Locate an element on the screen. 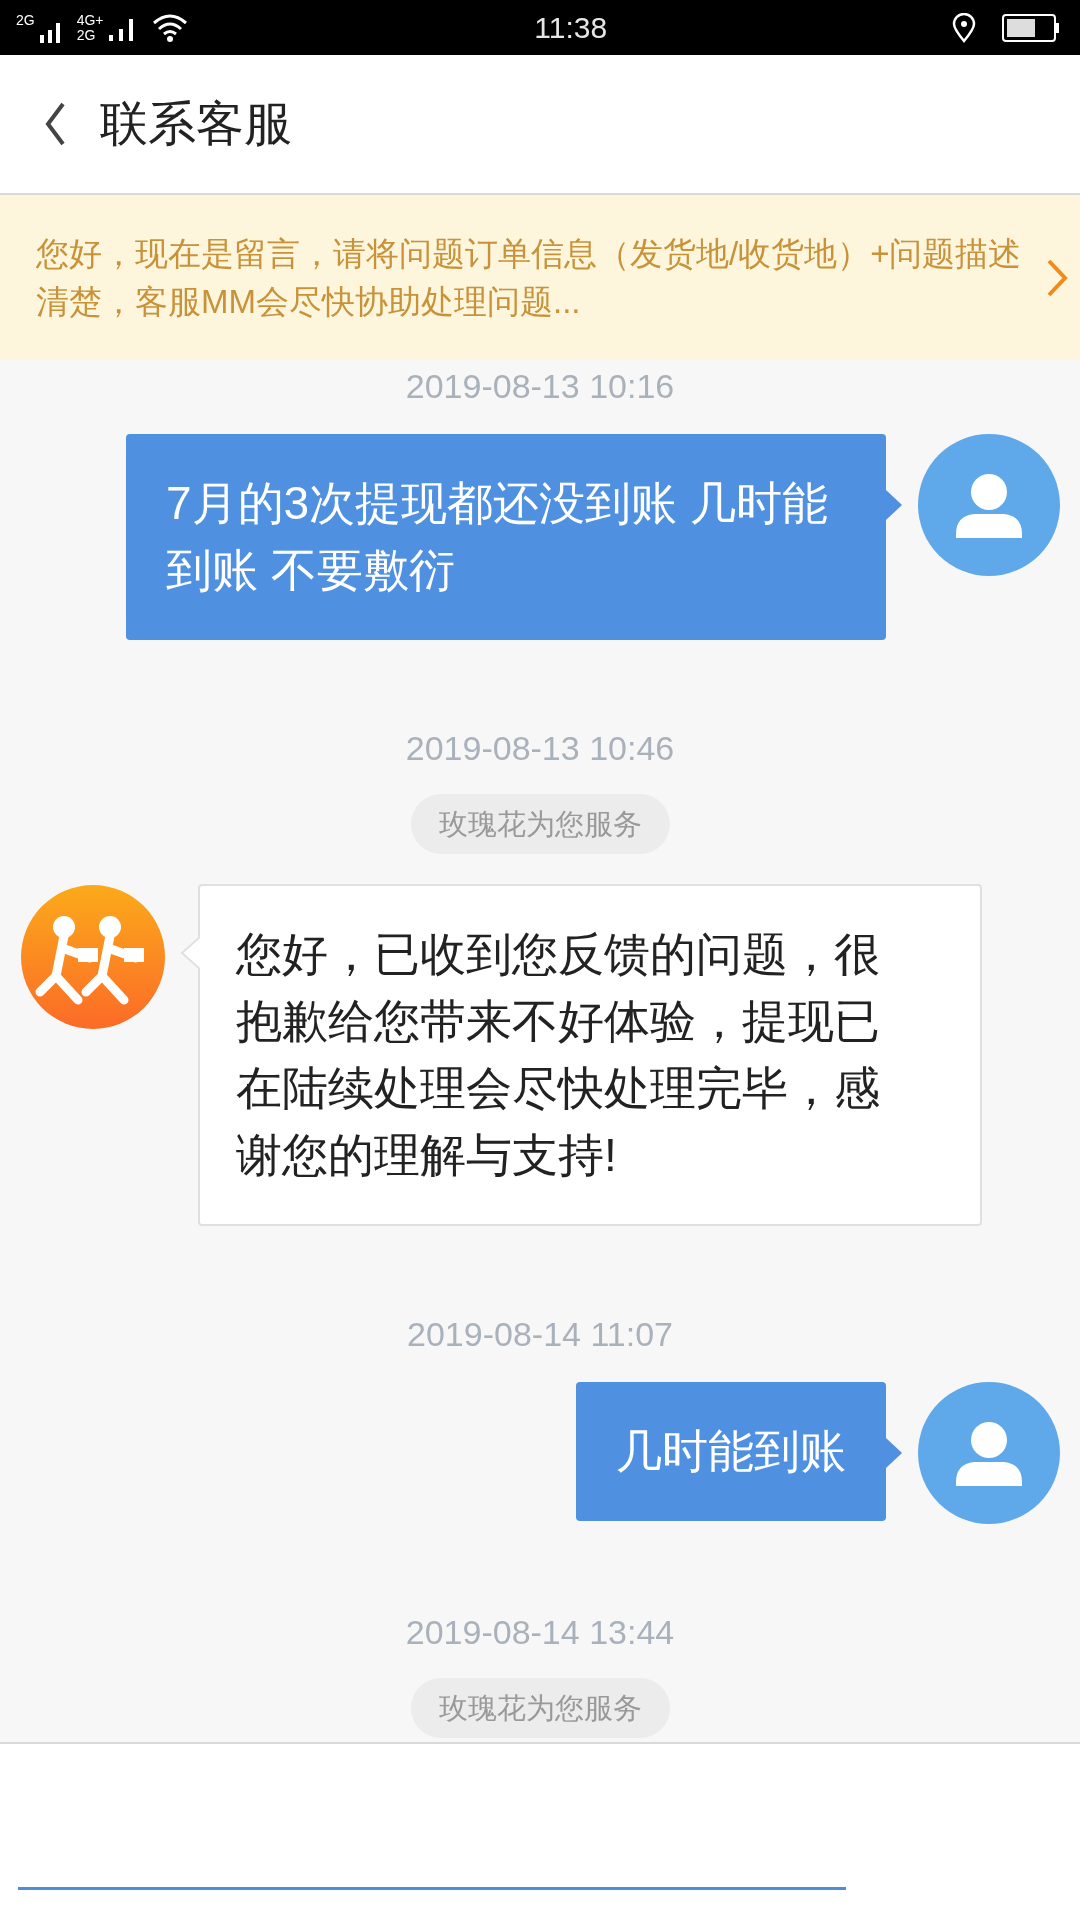 The image size is (1080, 1920). sent-message-bubble: 几时能到账 is located at coordinates (731, 1451).